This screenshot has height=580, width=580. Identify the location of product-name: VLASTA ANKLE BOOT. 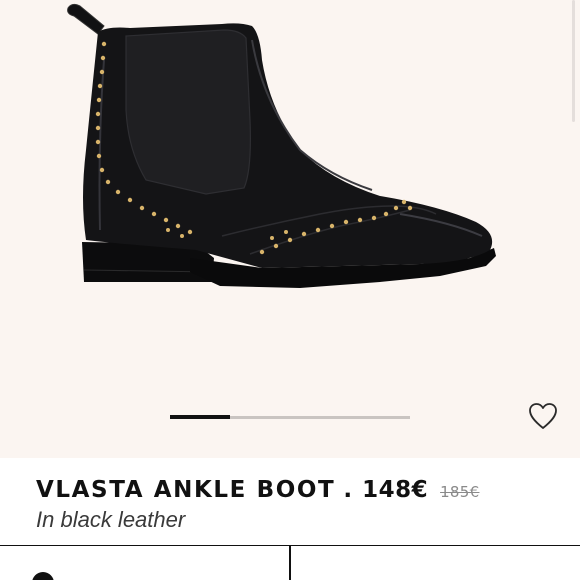
(186, 490).